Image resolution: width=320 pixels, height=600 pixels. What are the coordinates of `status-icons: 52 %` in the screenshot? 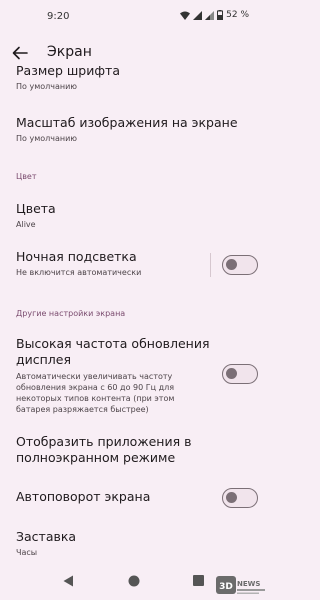 It's located at (214, 15).